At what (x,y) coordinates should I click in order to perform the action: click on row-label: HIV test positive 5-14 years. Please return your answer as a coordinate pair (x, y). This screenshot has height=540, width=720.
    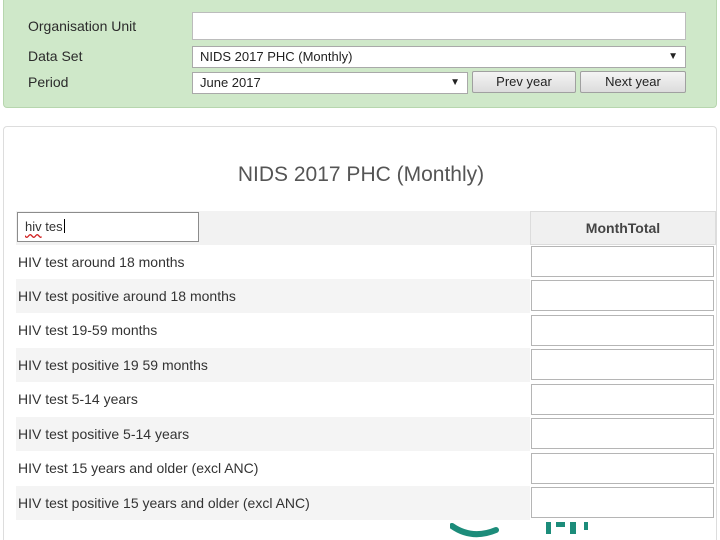
    Looking at the image, I should click on (104, 434).